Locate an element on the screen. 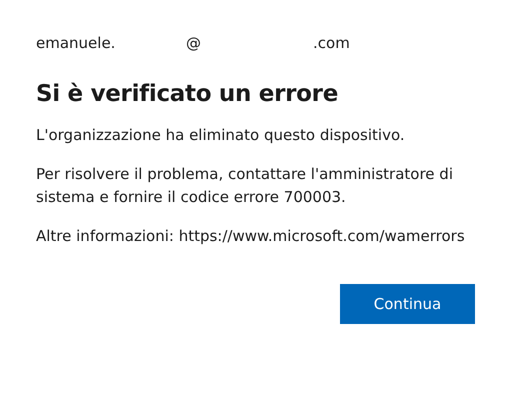  account-email-text: emanuele. is located at coordinates (76, 43).